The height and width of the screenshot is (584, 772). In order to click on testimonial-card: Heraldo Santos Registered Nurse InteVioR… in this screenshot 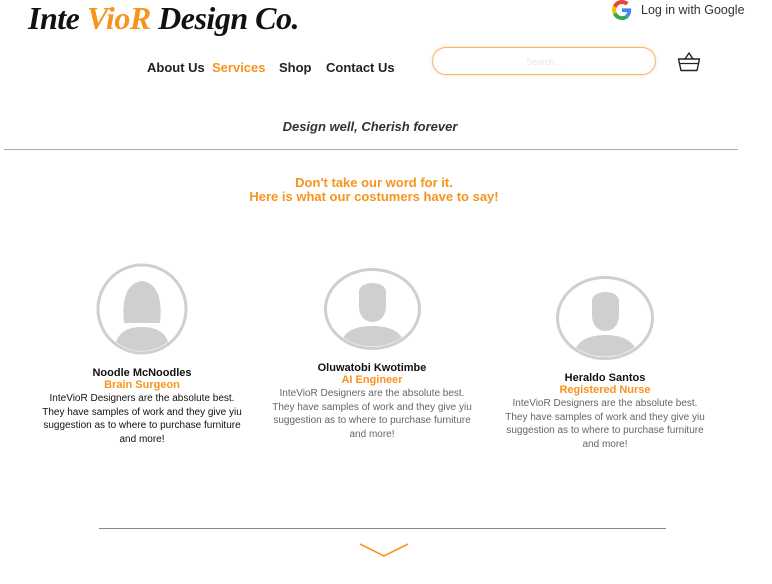, I will do `click(605, 363)`.